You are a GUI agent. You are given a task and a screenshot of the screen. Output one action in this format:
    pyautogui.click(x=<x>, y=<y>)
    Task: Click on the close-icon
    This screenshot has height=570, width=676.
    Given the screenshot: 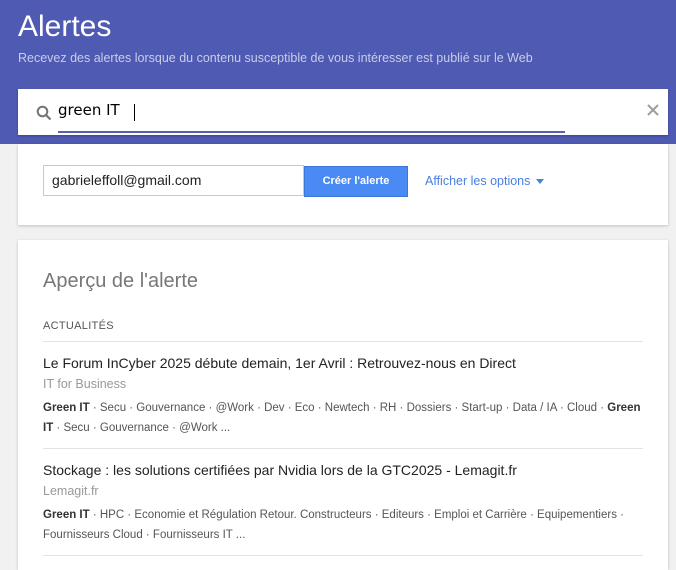 What is the action you would take?
    pyautogui.click(x=653, y=110)
    